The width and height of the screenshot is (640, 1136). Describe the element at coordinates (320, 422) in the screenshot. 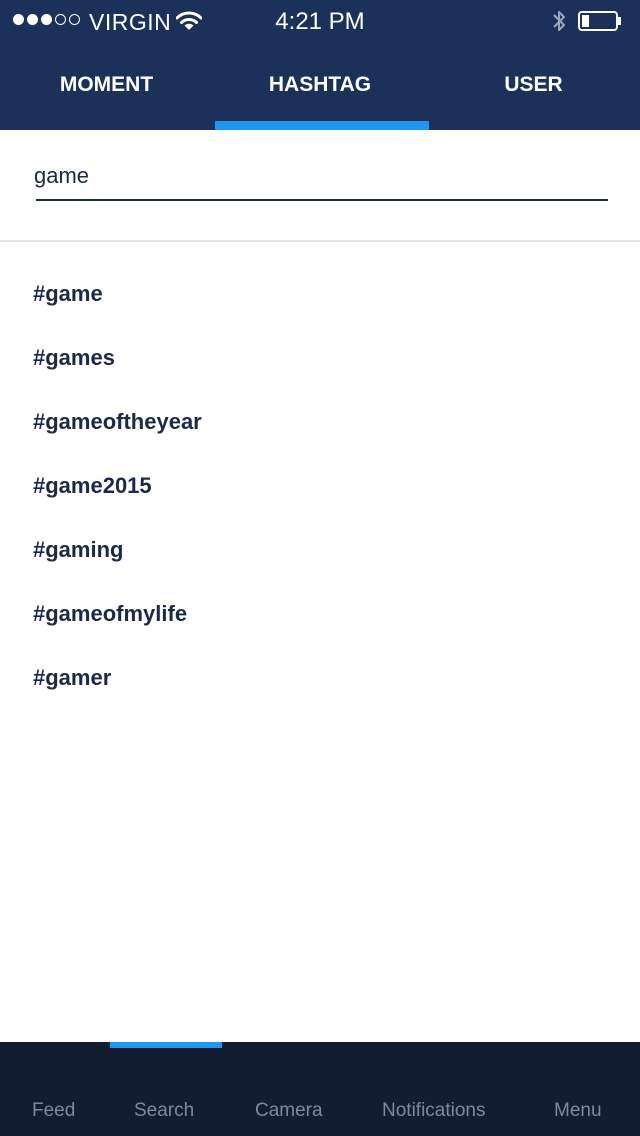

I see `hashtag-result-item: #gameoftheyear` at that location.